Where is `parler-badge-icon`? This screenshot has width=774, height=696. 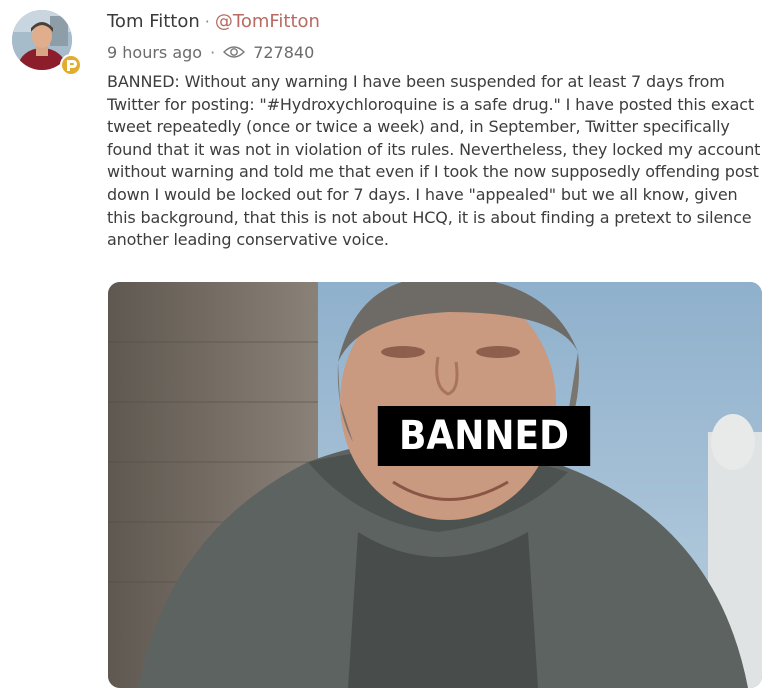
parler-badge-icon is located at coordinates (71, 65).